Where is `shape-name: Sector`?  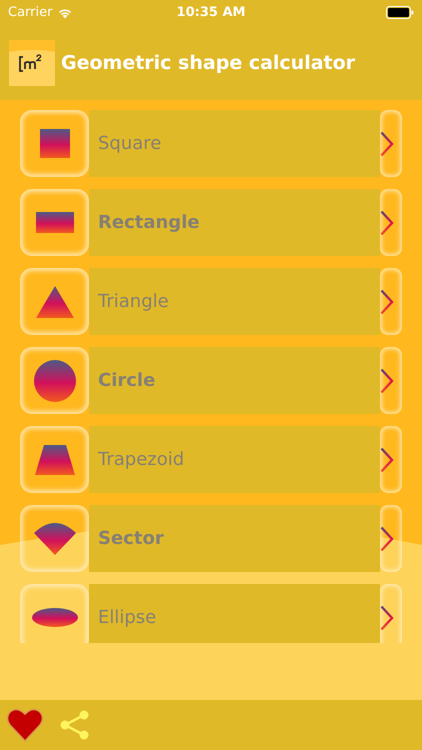 shape-name: Sector is located at coordinates (131, 538).